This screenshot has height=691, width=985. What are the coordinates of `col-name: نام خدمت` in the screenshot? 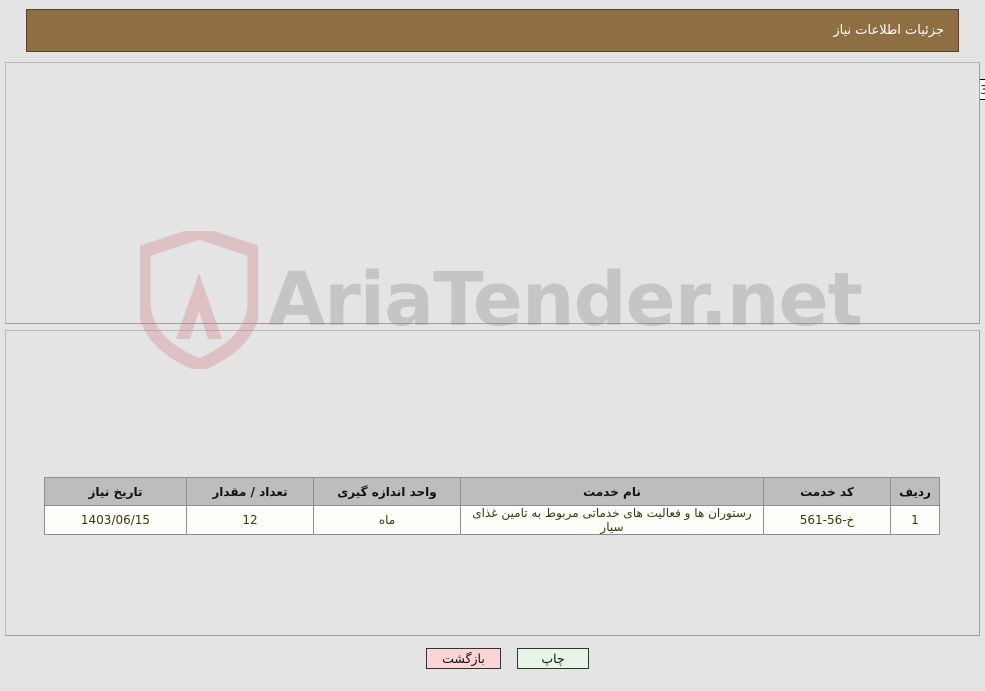 It's located at (612, 491).